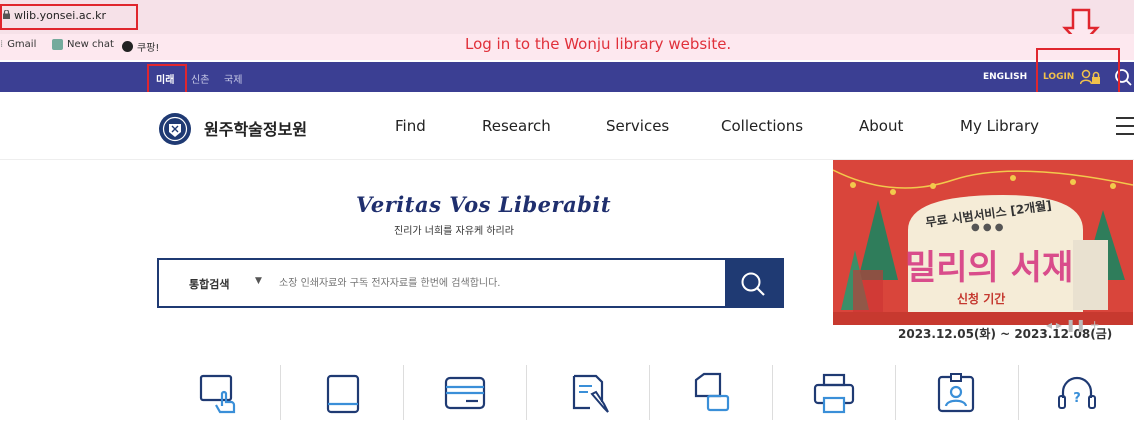 Image resolution: width=1134 pixels, height=421 pixels. What do you see at coordinates (981, 299) in the screenshot?
I see `banner-label: 신청 기간` at bounding box center [981, 299].